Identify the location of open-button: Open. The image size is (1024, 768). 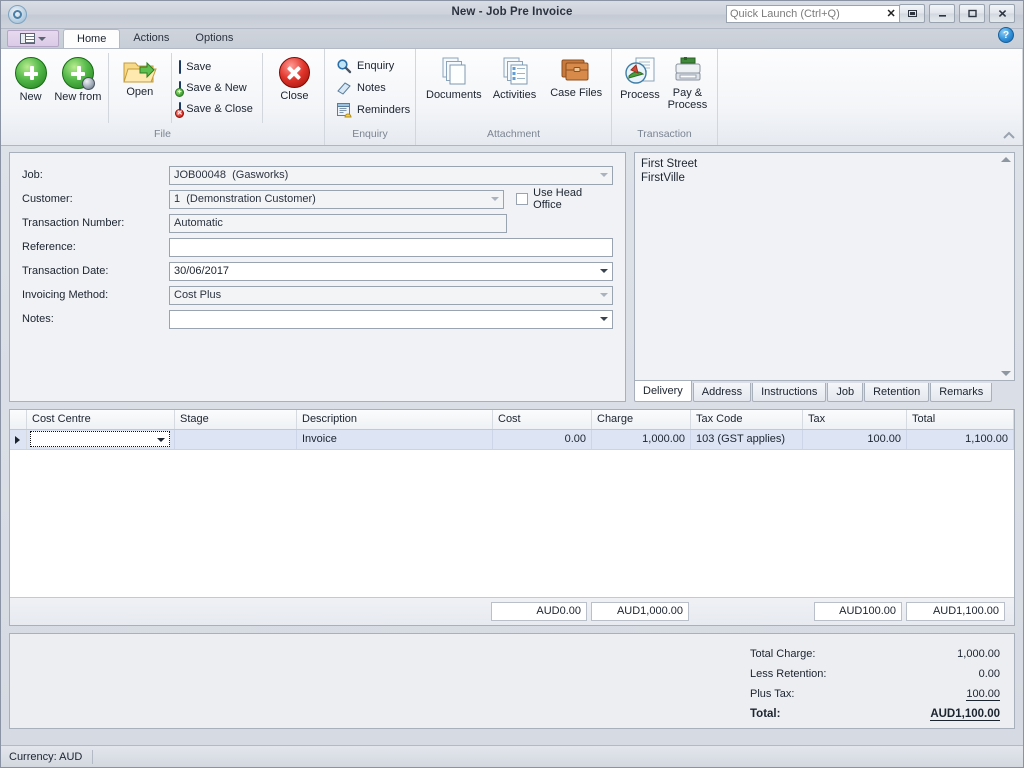
(139, 76).